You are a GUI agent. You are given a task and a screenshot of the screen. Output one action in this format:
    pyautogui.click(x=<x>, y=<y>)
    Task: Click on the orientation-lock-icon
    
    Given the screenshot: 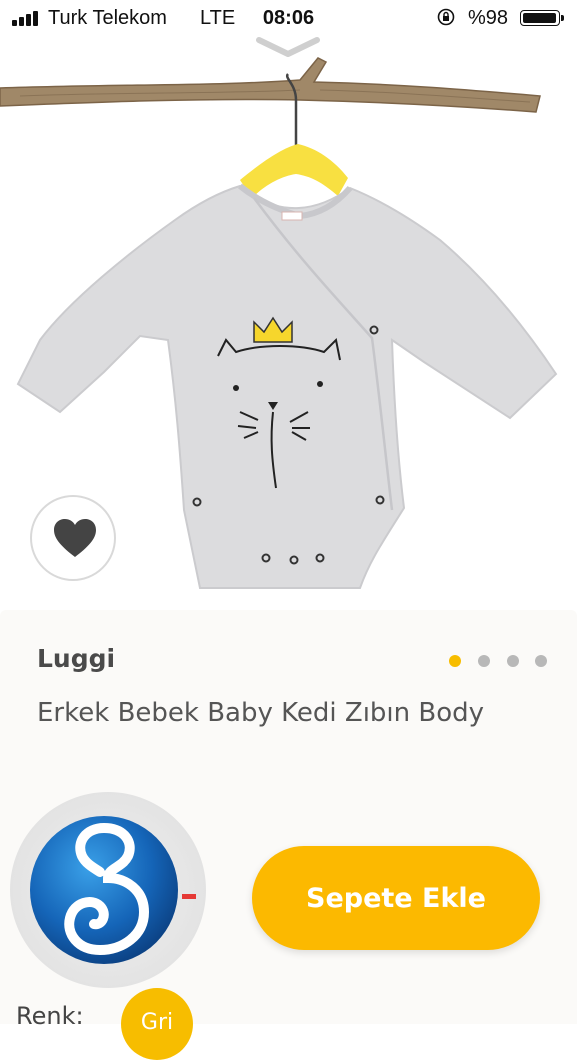 What is the action you would take?
    pyautogui.click(x=446, y=17)
    